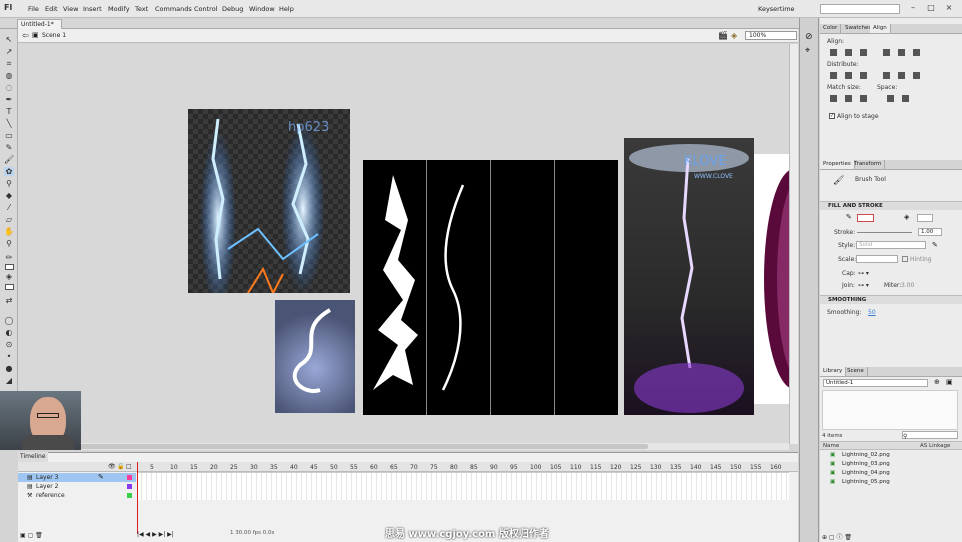 The height and width of the screenshot is (542, 962). I want to click on menu-modify: Modify, so click(119, 9).